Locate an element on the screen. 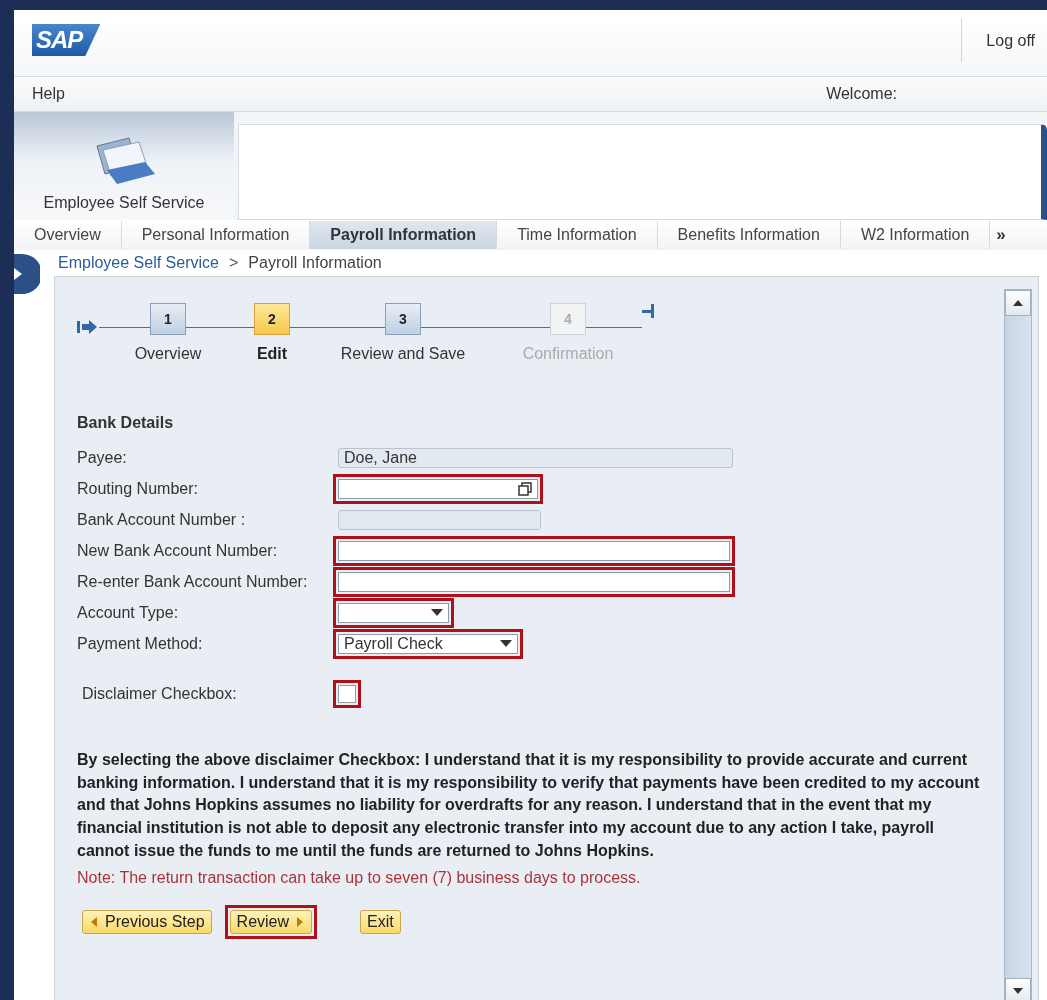  roadmap-start-icon is located at coordinates (88, 327).